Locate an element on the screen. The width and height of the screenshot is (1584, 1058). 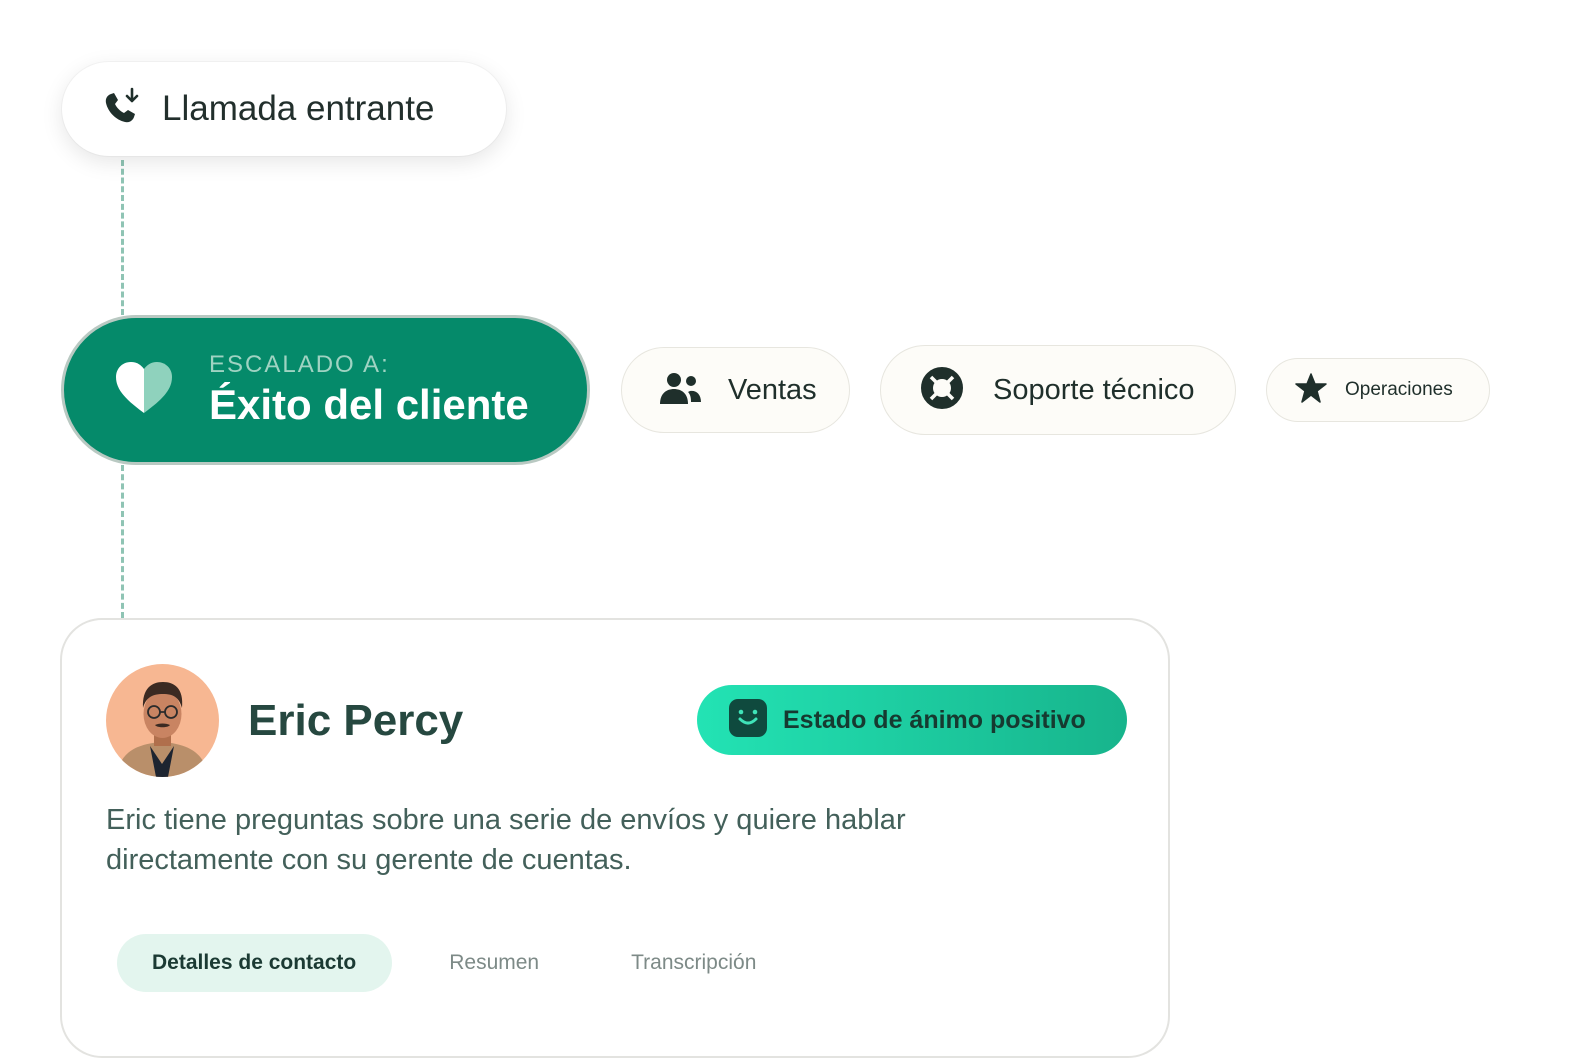
option-operaciones: Operaciones is located at coordinates (1378, 390).